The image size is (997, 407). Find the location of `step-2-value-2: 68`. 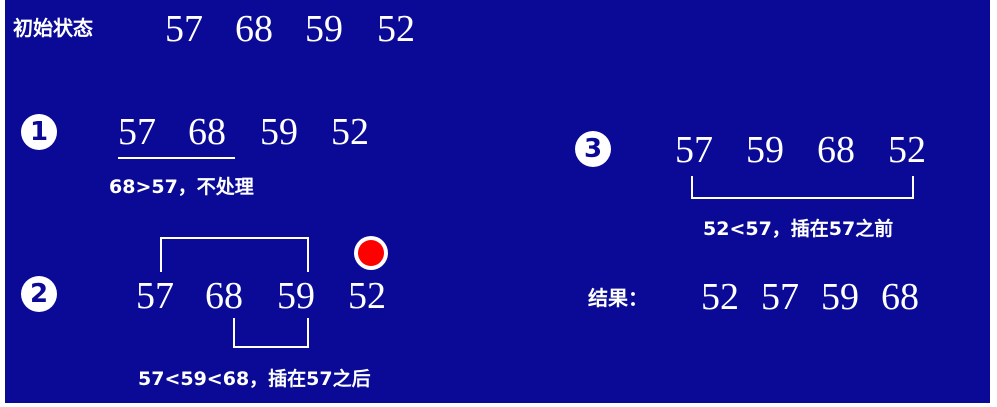

step-2-value-2: 68 is located at coordinates (224, 296).